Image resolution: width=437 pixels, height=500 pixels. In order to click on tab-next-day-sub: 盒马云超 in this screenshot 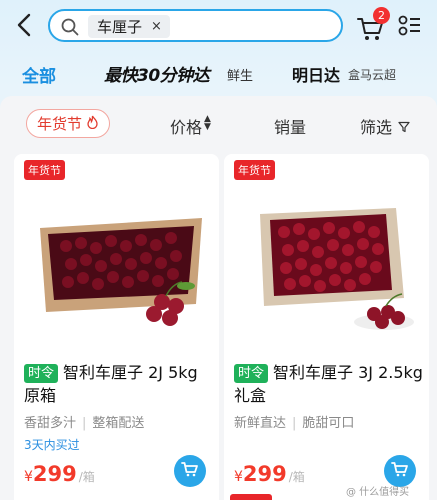, I will do `click(372, 74)`.